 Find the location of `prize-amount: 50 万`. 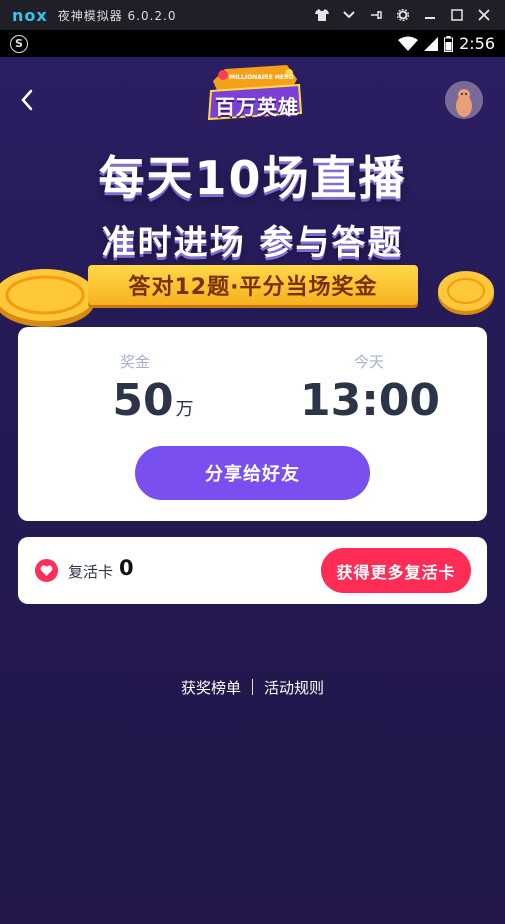

prize-amount: 50 万 is located at coordinates (153, 400).